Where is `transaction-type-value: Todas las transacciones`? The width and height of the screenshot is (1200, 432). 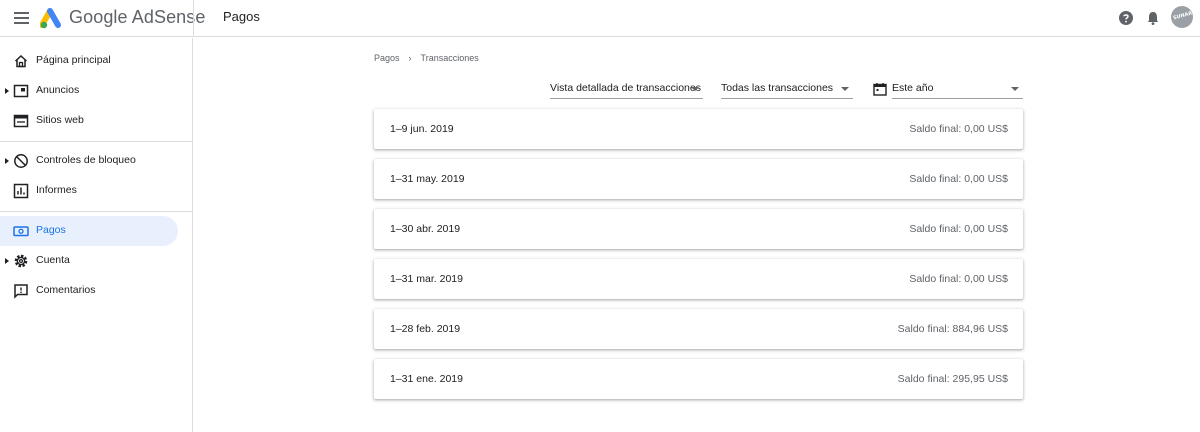 transaction-type-value: Todas las transacciones is located at coordinates (777, 88).